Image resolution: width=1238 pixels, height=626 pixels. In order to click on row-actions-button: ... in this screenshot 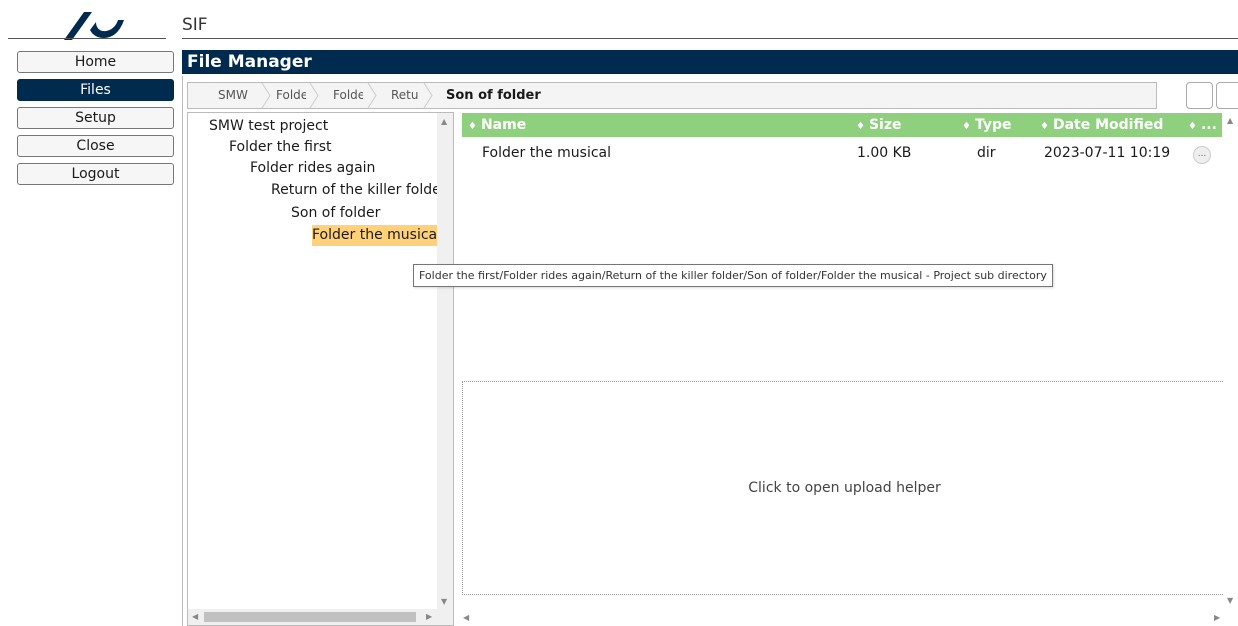, I will do `click(1202, 155)`.